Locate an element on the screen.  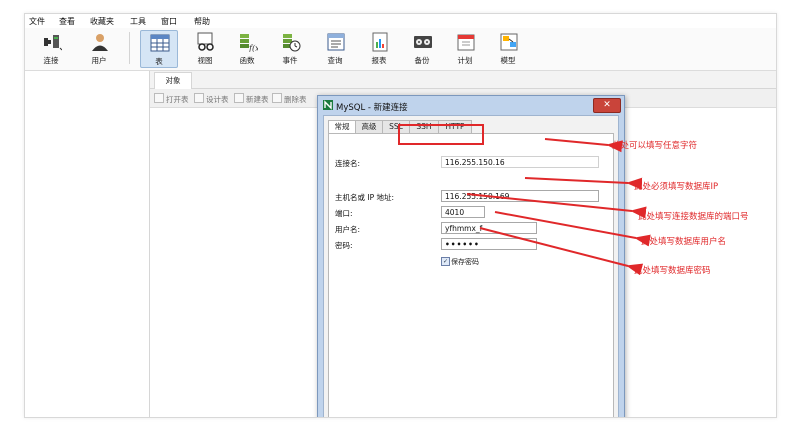
function-icon: f(x) is located at coordinates (249, 43).